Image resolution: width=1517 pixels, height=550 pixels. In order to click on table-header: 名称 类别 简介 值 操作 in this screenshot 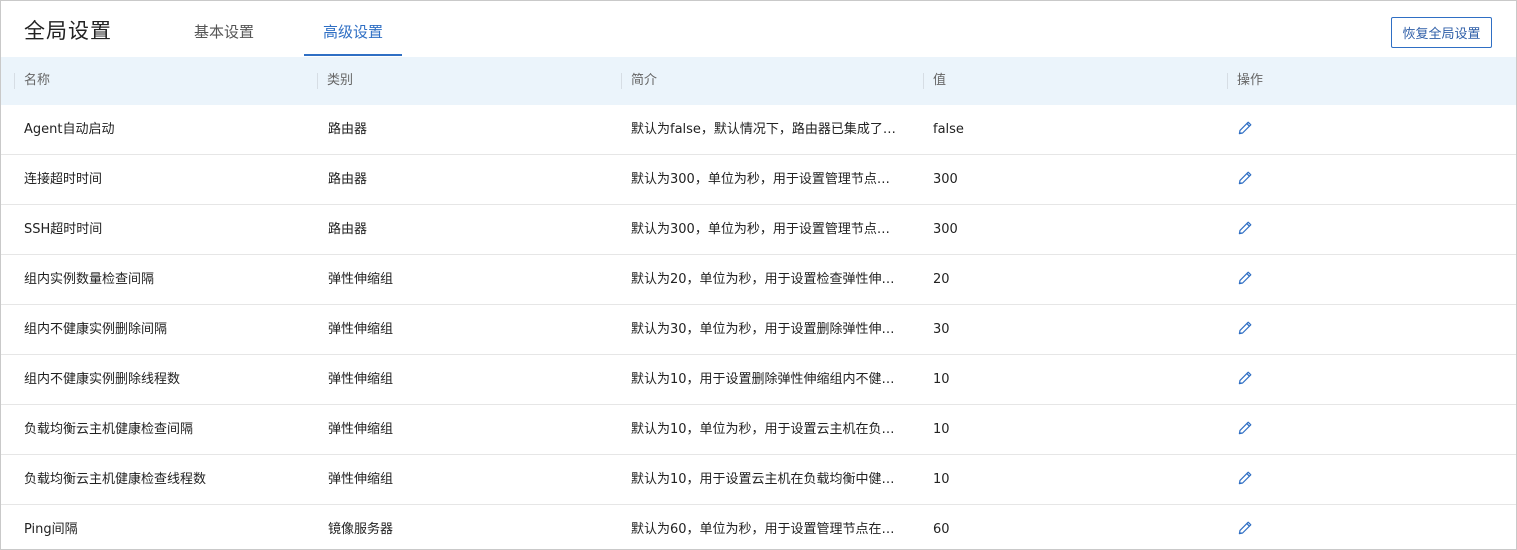, I will do `click(758, 81)`.